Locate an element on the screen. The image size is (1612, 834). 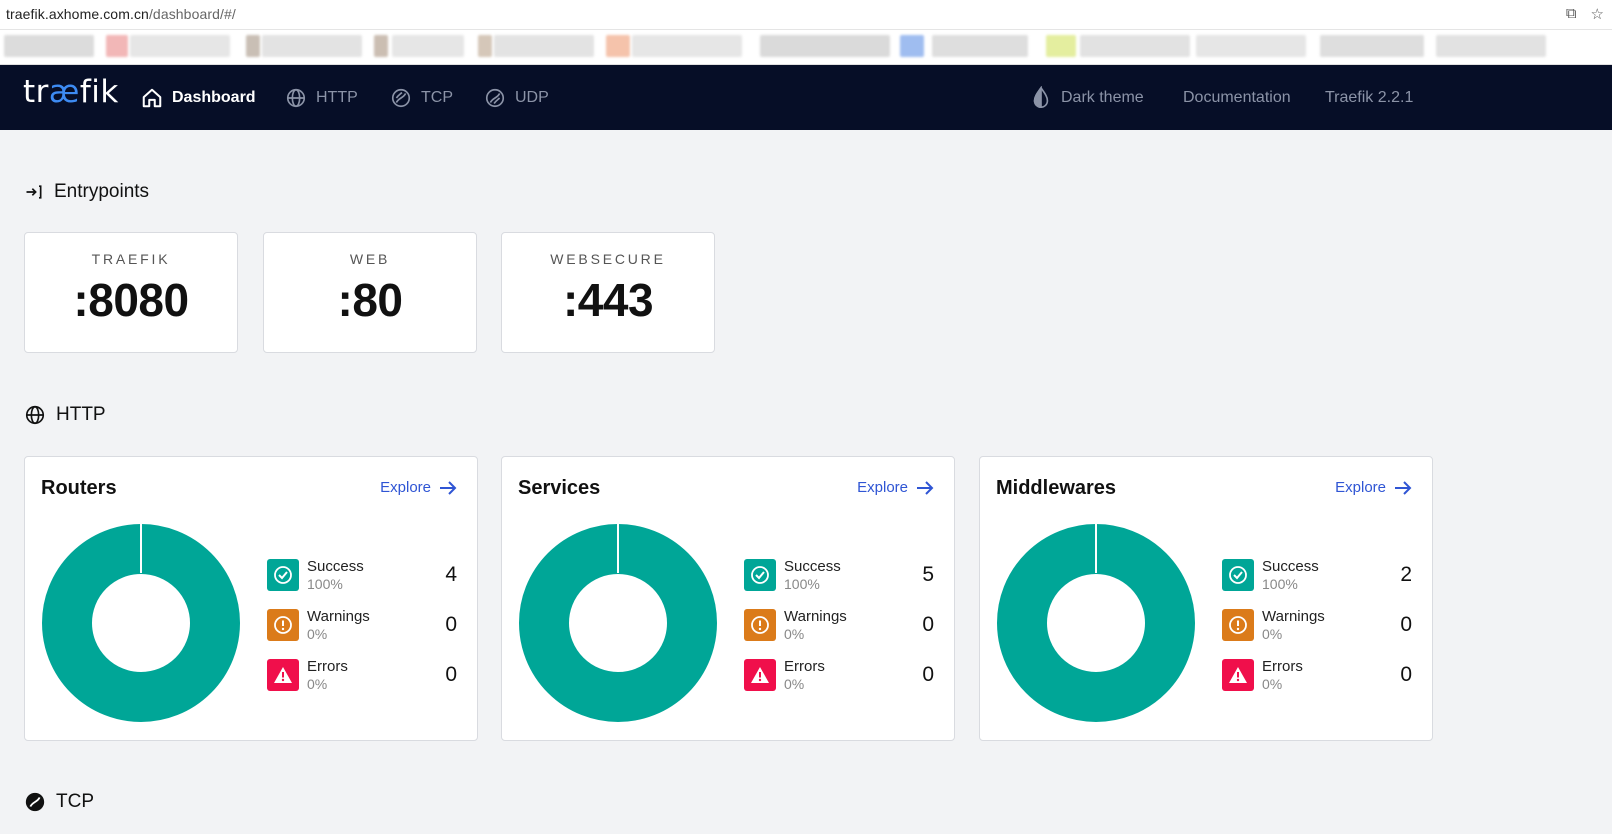
status-donut-chart is located at coordinates (1096, 622).